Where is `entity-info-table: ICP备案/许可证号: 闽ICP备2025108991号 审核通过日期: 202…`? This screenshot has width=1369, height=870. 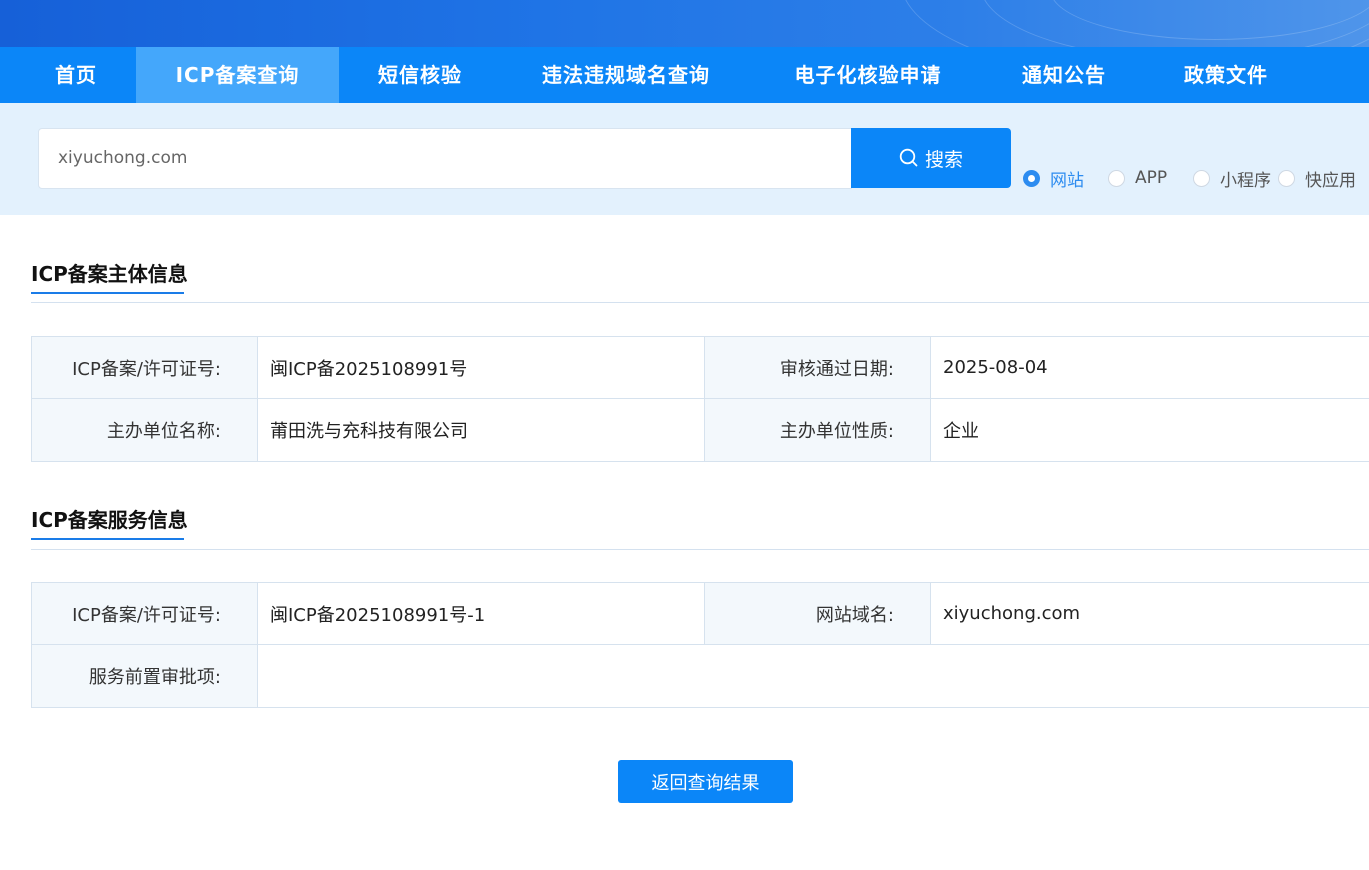 entity-info-table: ICP备案/许可证号: 闽ICP备2025108991号 审核通过日期: 202… is located at coordinates (700, 399).